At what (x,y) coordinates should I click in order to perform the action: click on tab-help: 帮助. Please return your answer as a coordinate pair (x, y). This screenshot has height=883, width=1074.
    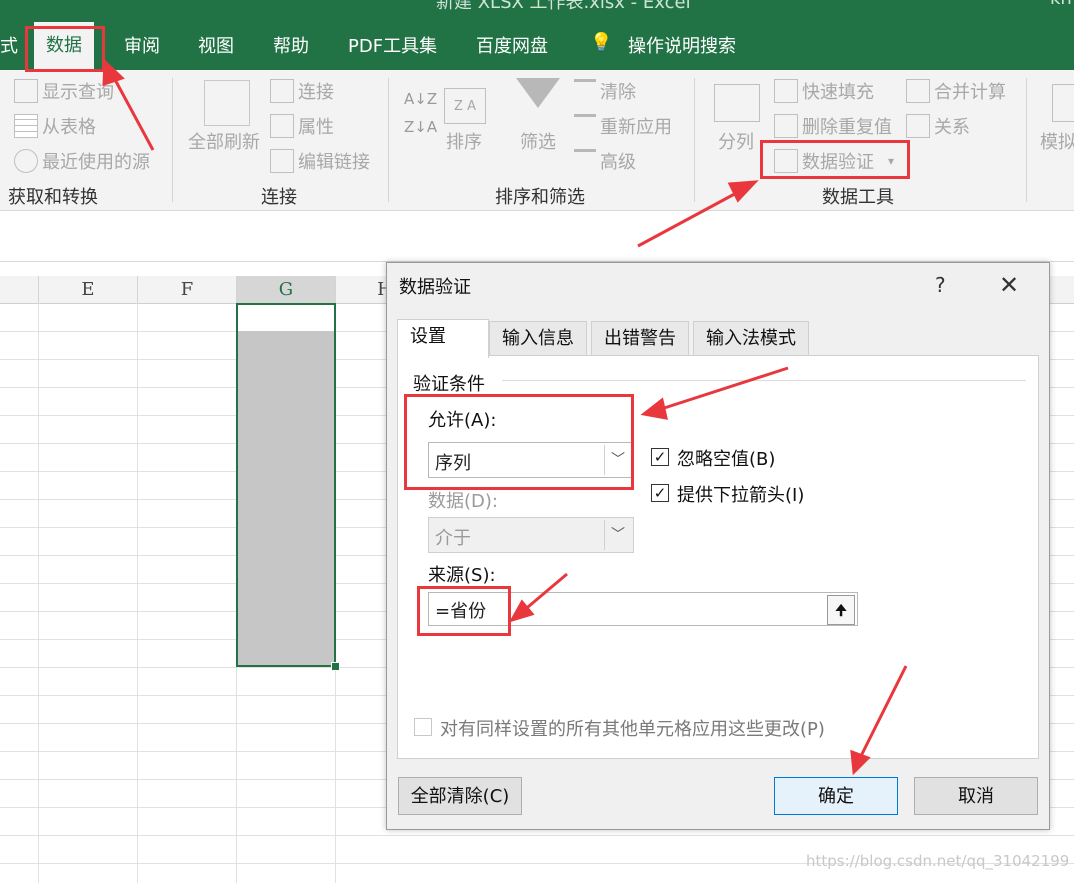
    Looking at the image, I should click on (291, 45).